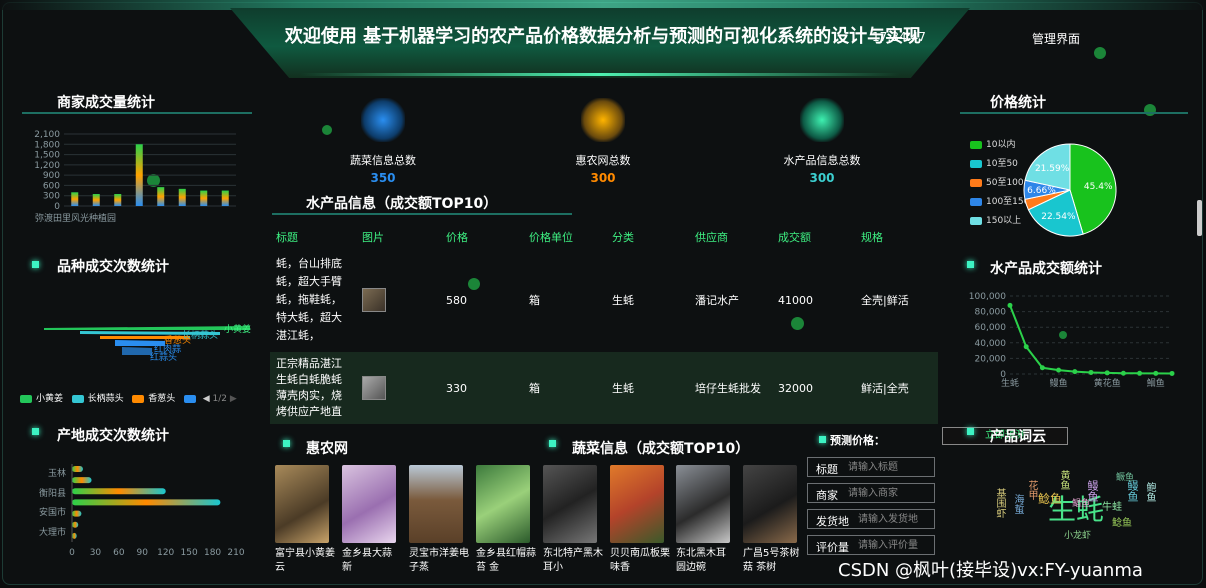 The height and width of the screenshot is (588, 1206). Describe the element at coordinates (990, 570) in the screenshot. I see `watermark-text: CSDN @枫叶(接毕设)vx:FY-yuanma` at that location.